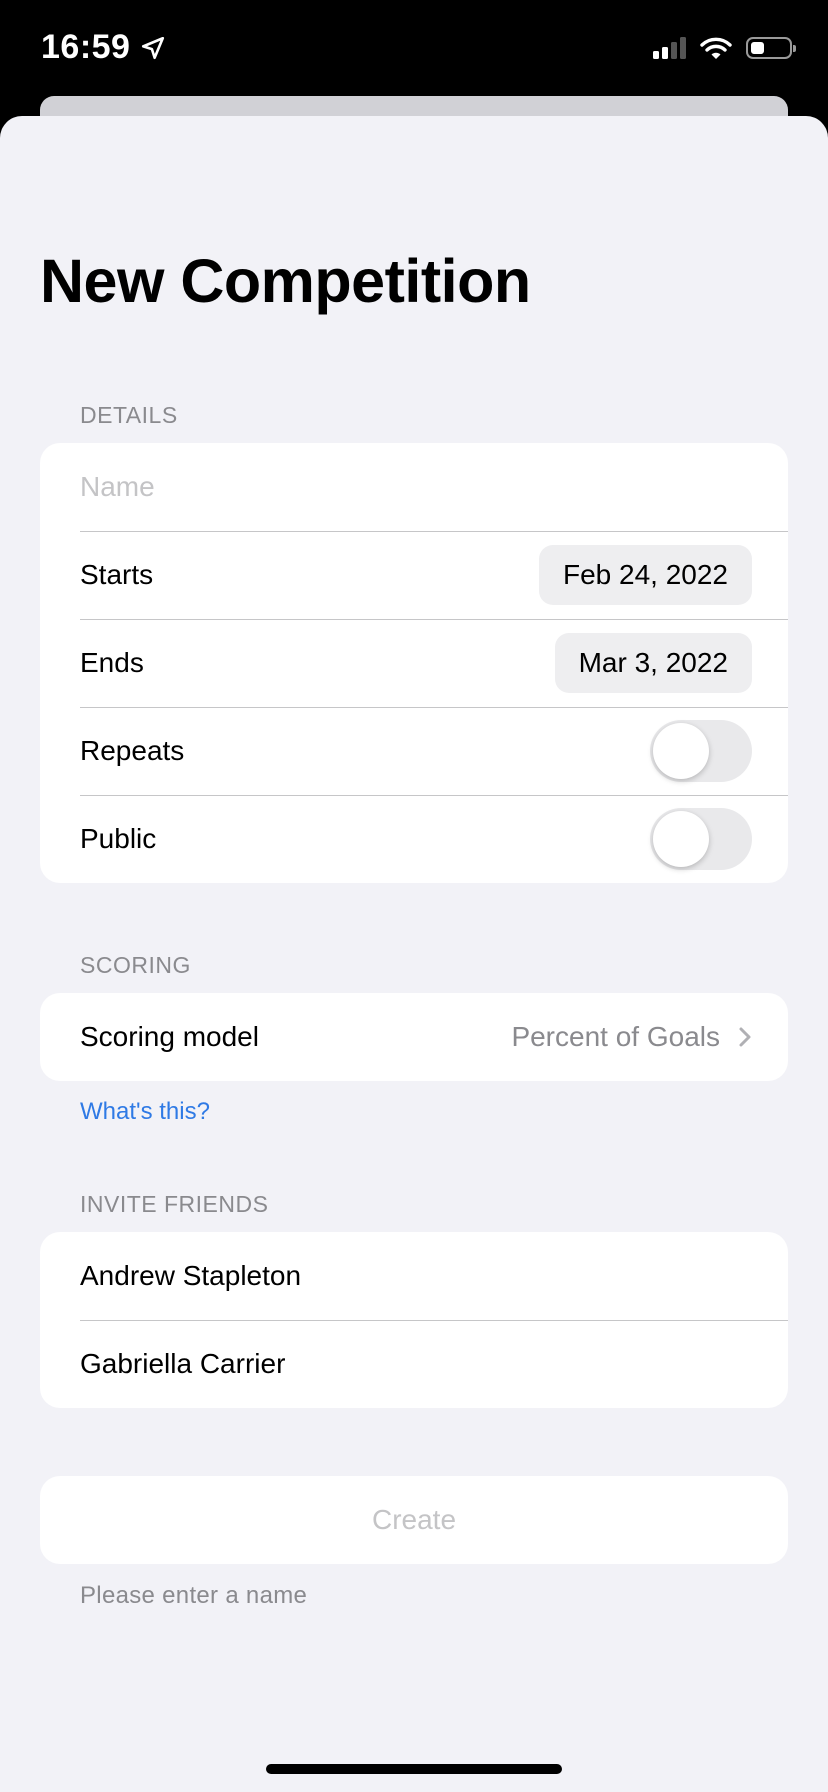  I want to click on status-bar: 16:59, so click(414, 50).